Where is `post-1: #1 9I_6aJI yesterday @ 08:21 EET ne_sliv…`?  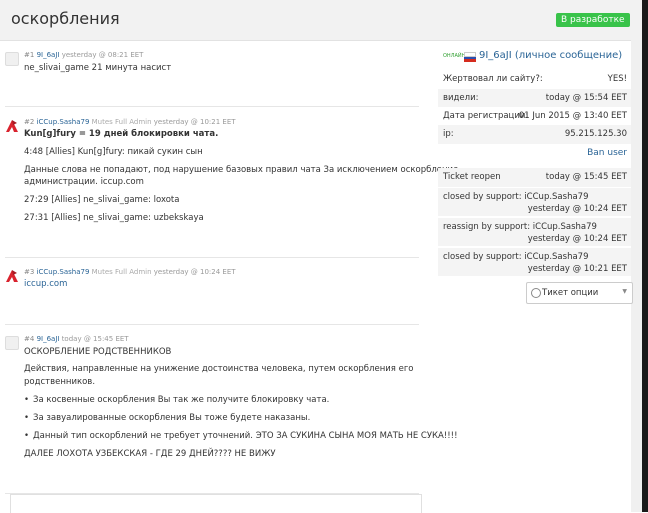 post-1: #1 9I_6aJI yesterday @ 08:21 EET ne_sliv… is located at coordinates (212, 66).